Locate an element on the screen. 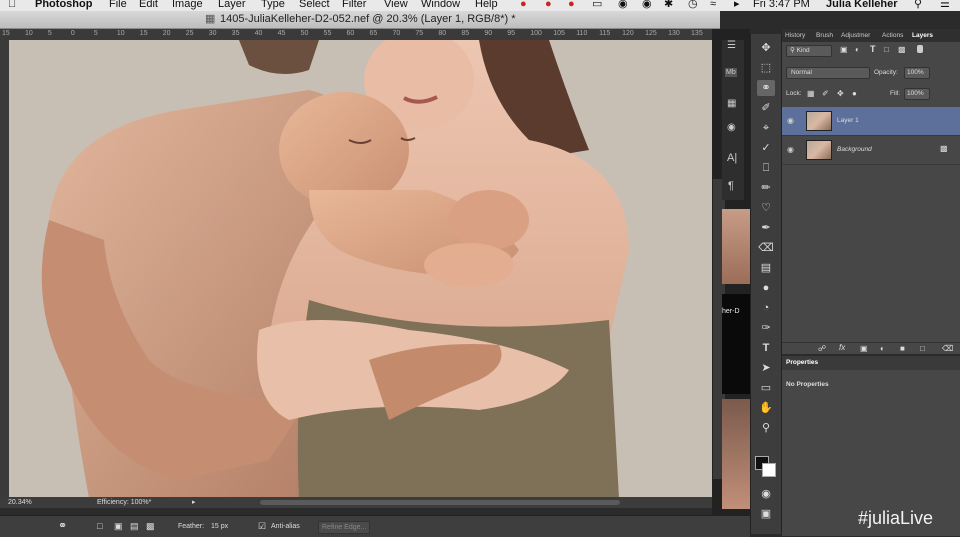 The height and width of the screenshot is (537, 960). filter-adjustment-icon: ◐ is located at coordinates (857, 49).